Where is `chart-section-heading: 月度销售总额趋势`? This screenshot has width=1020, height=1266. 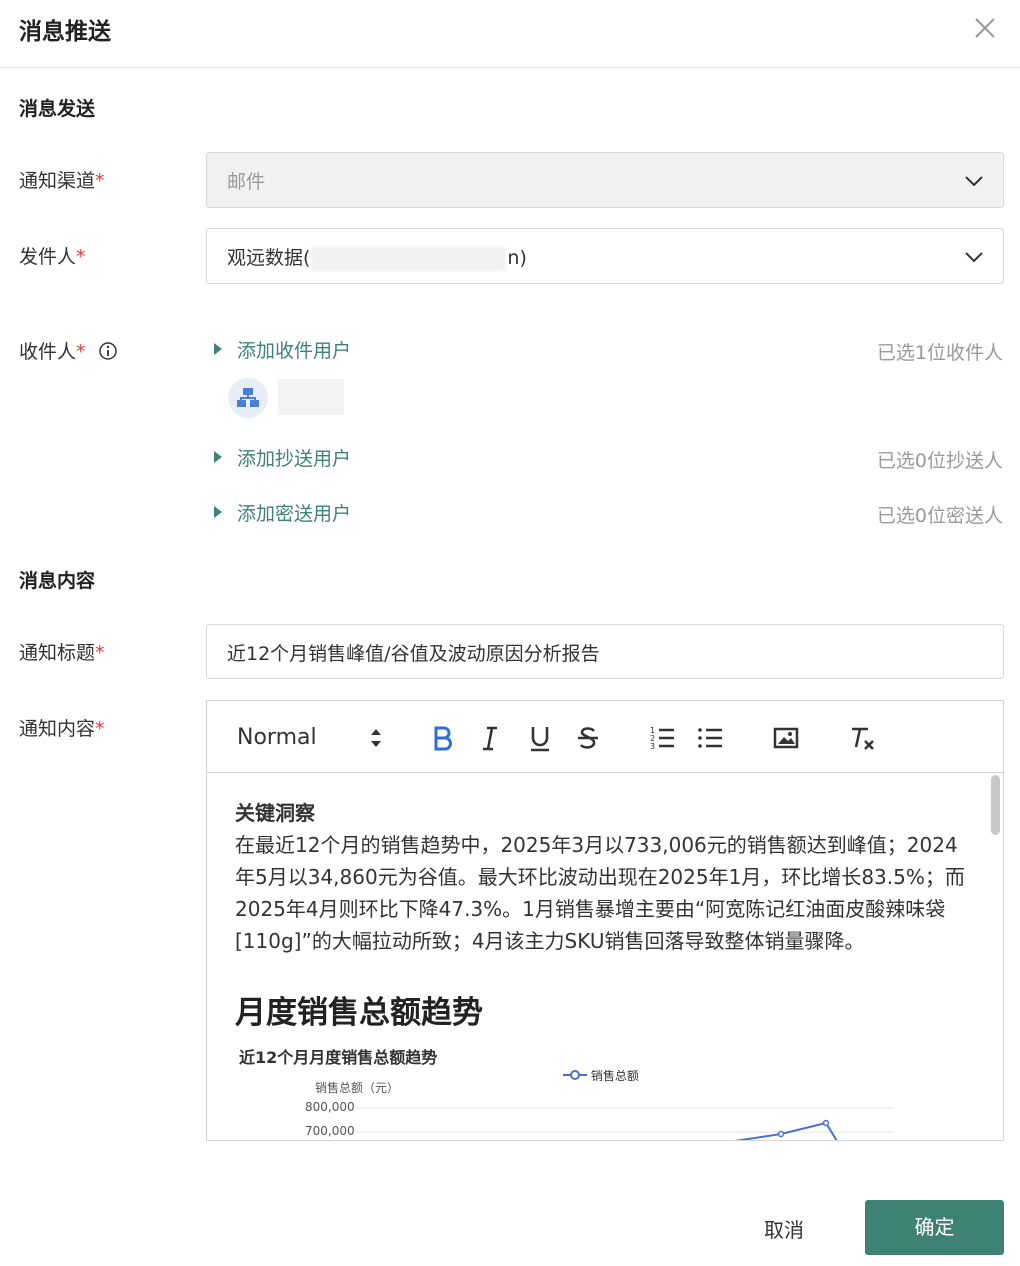
chart-section-heading: 月度销售总额趋势 is located at coordinates (359, 1013).